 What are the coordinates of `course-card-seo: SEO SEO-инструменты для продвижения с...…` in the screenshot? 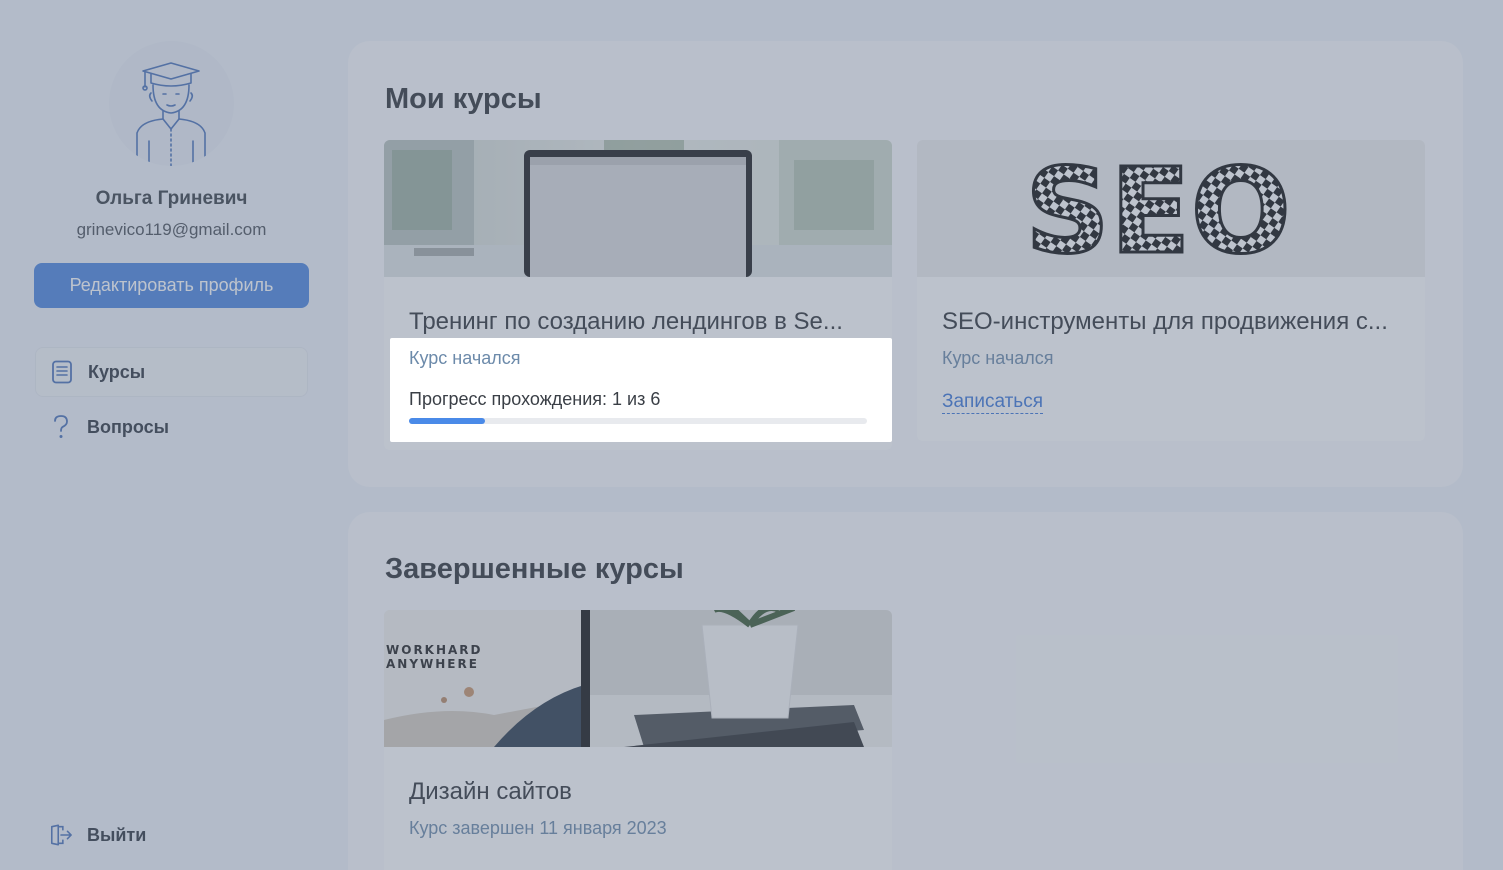 It's located at (1171, 290).